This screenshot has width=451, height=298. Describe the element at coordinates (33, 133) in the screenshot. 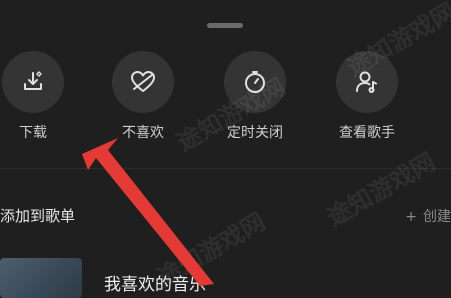

I see `download-label: 下载` at that location.